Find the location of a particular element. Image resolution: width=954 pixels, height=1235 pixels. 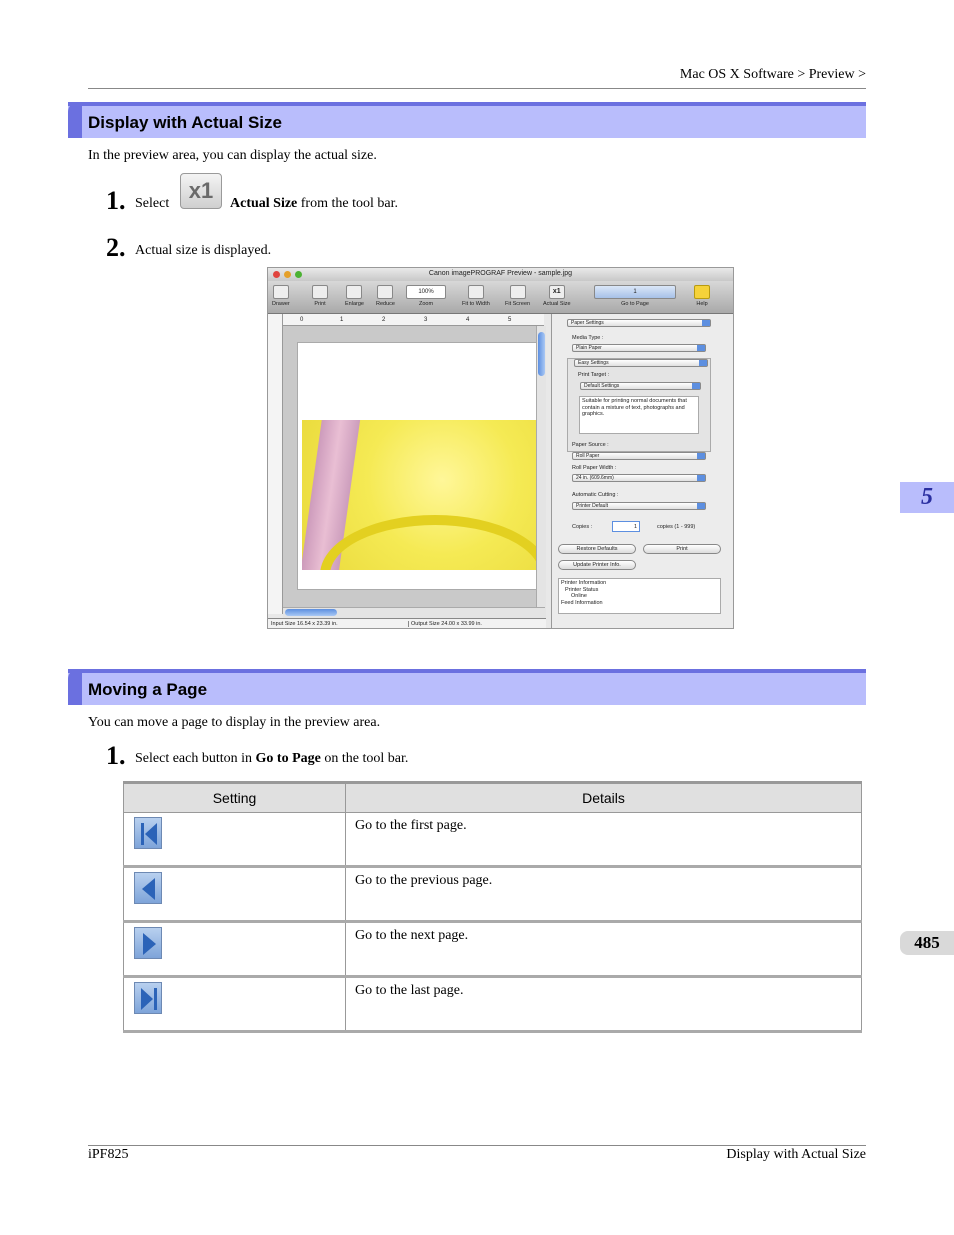

update-printer-info-button: Update Printer Info. is located at coordinates (597, 565).